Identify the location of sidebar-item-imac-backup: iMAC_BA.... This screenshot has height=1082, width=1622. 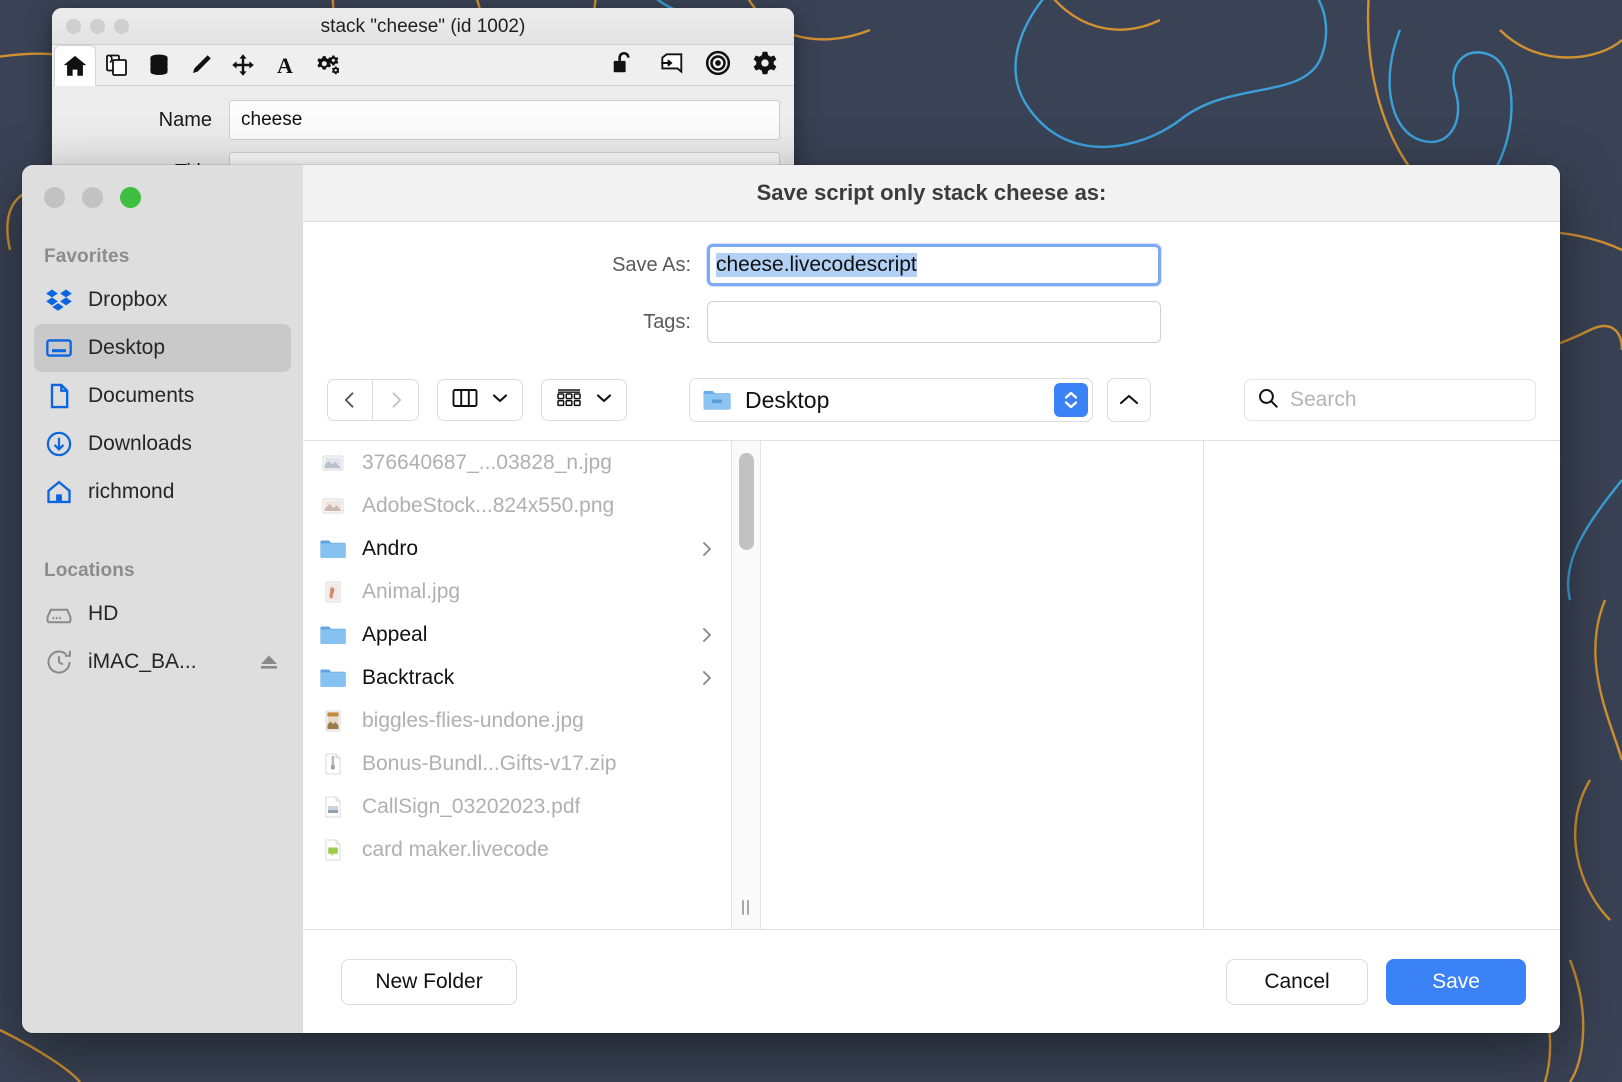
(162, 662).